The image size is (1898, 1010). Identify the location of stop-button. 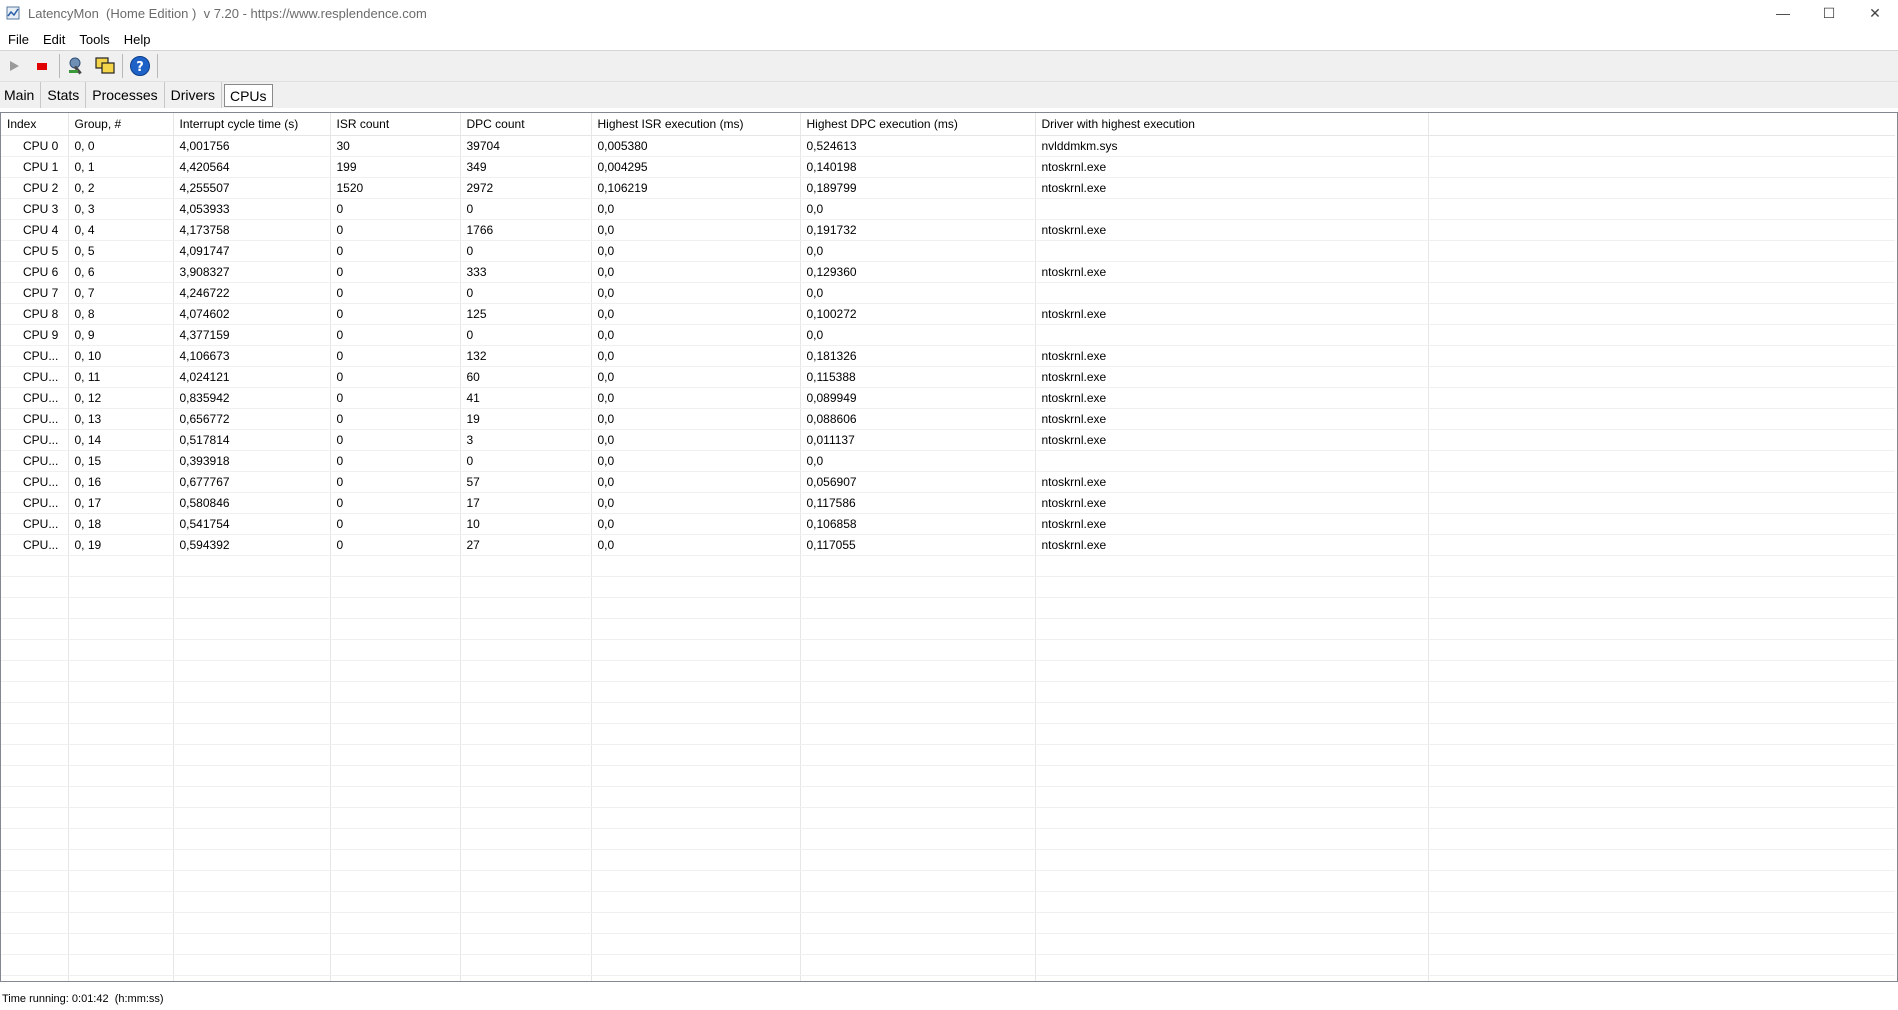
(42, 66).